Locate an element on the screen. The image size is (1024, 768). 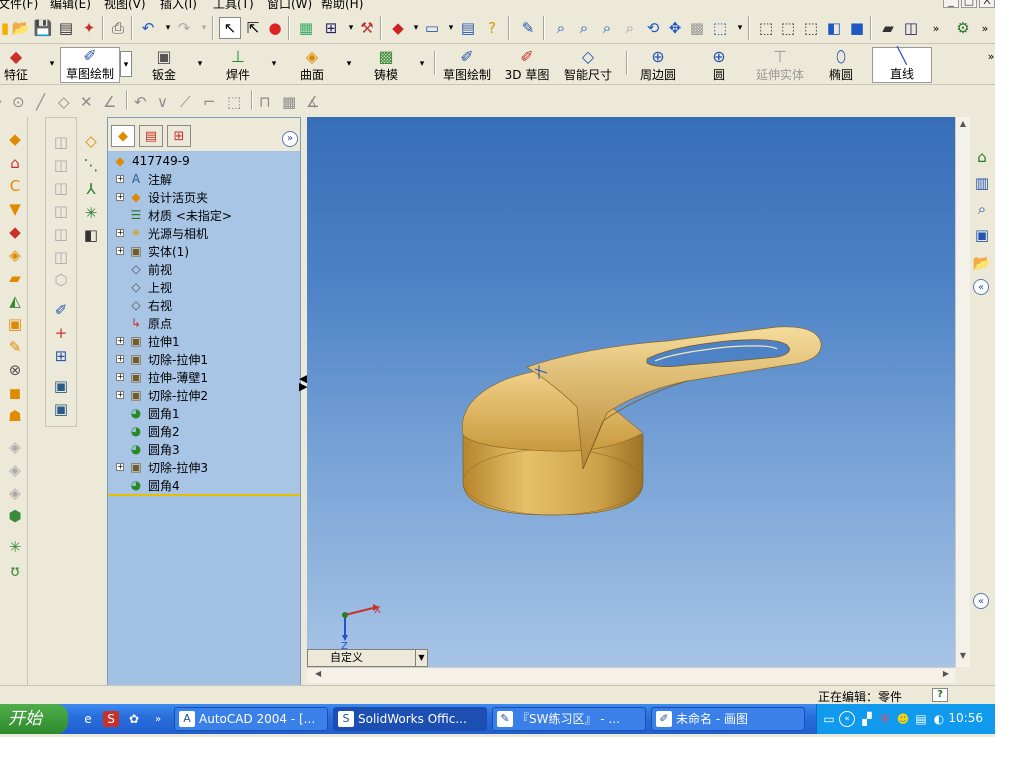
measure-icon: ✎ is located at coordinates (528, 28).